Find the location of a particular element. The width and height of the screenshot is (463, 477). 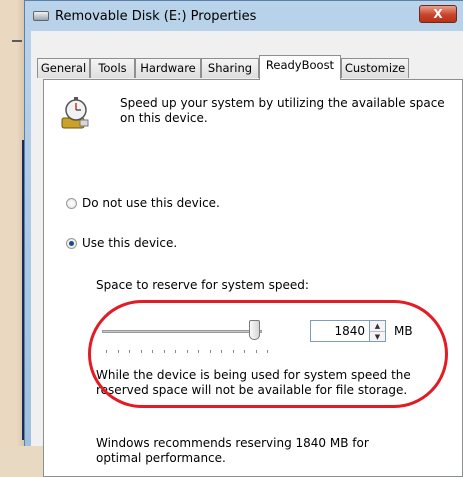

window-title: Removable Disk (E:) Properties is located at coordinates (156, 16).